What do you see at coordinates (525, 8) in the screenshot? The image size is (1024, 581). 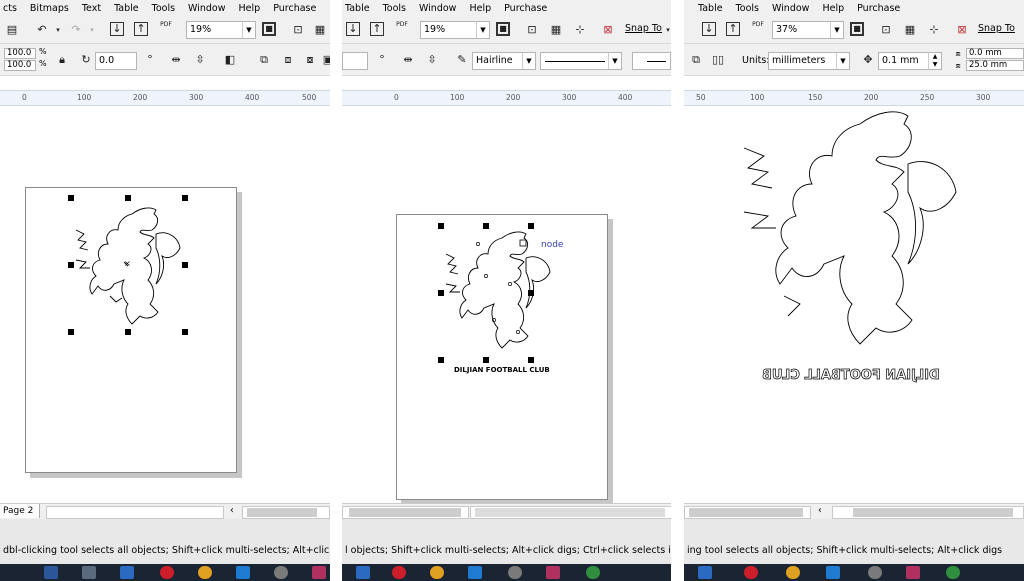 I see `menu-purchase: Purchase` at bounding box center [525, 8].